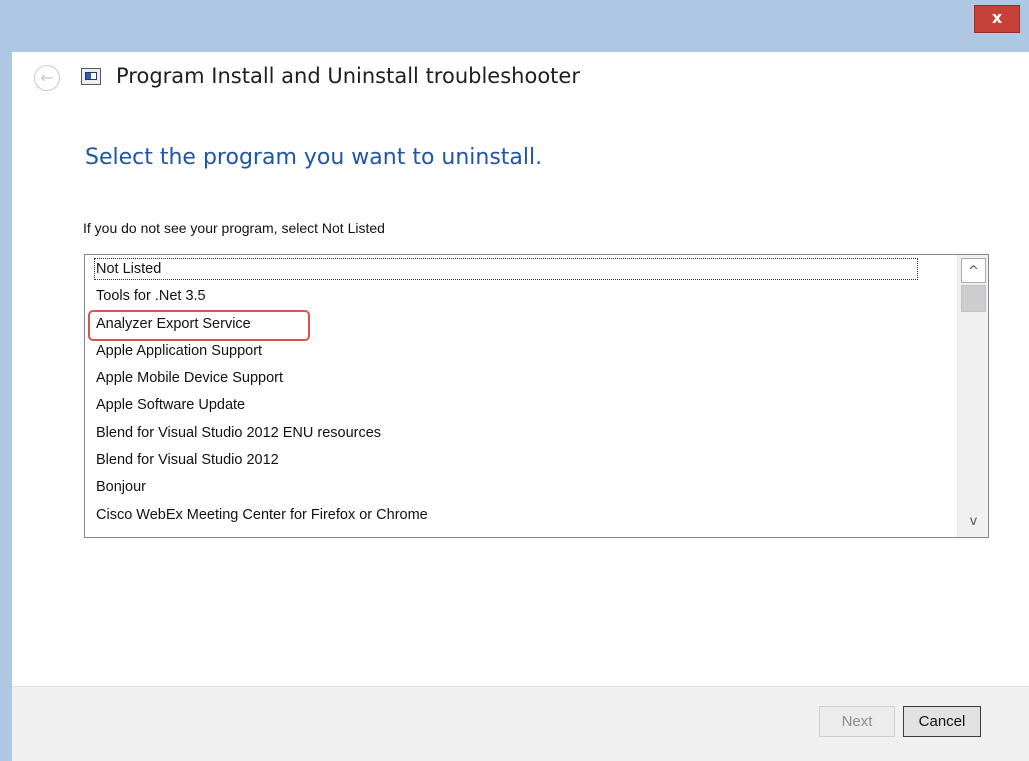 This screenshot has height=761, width=1029. I want to click on list-item-bonjour: Bonjour, so click(518, 487).